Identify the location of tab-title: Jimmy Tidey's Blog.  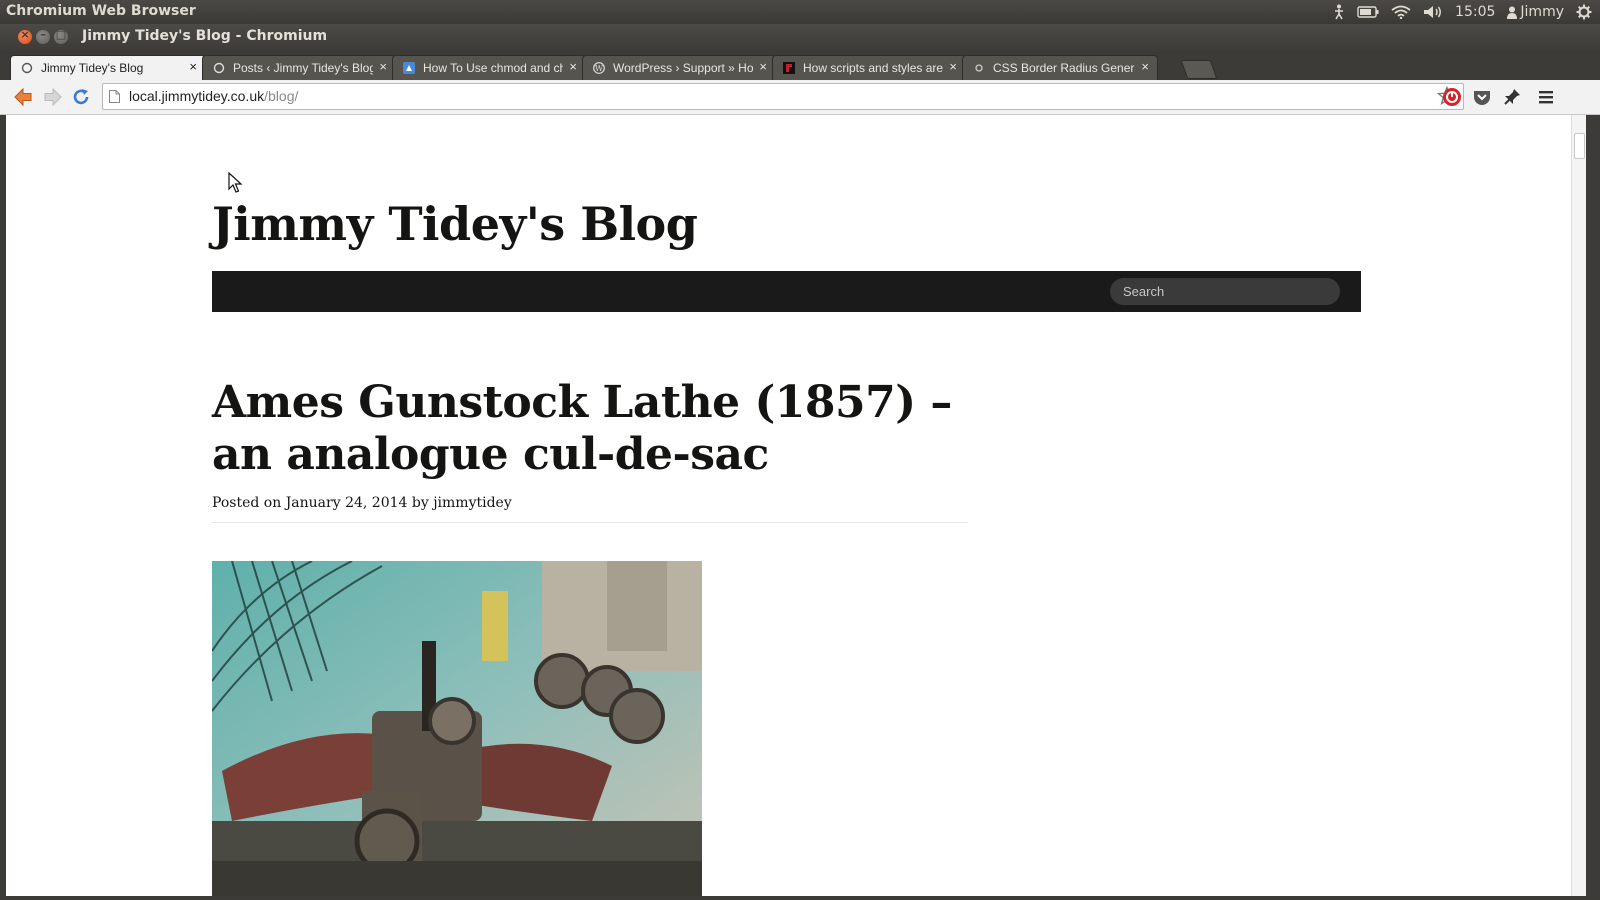
(92, 68).